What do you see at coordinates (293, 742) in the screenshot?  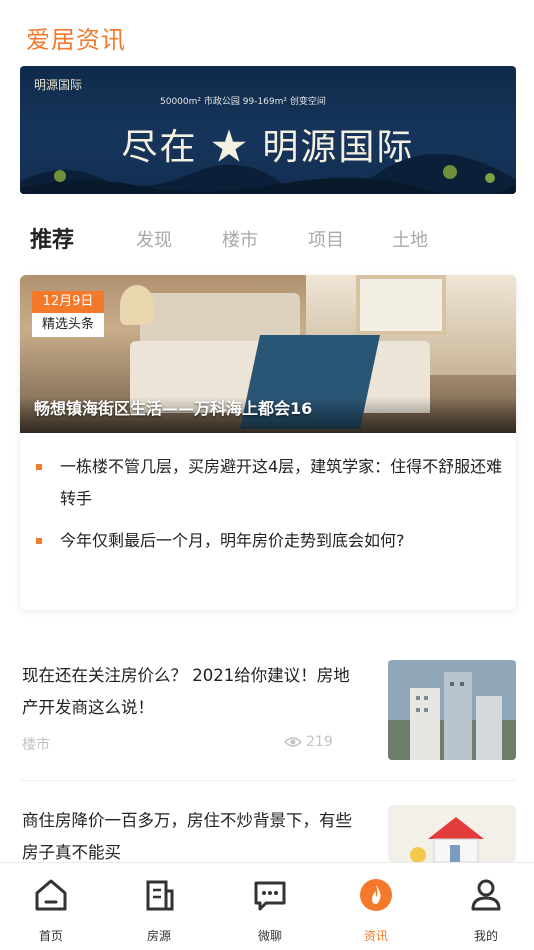 I see `eye-icon` at bounding box center [293, 742].